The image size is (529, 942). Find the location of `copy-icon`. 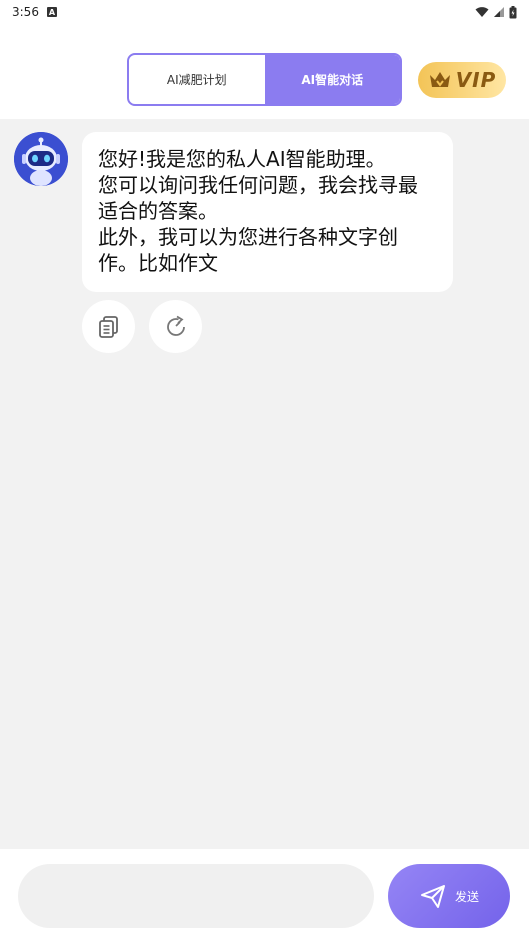

copy-icon is located at coordinates (108, 326).